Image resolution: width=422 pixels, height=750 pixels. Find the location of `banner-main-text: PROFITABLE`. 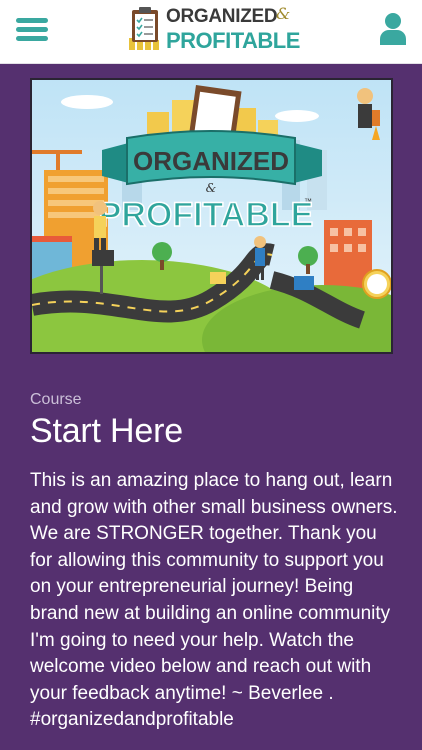

banner-main-text: PROFITABLE is located at coordinates (206, 215).